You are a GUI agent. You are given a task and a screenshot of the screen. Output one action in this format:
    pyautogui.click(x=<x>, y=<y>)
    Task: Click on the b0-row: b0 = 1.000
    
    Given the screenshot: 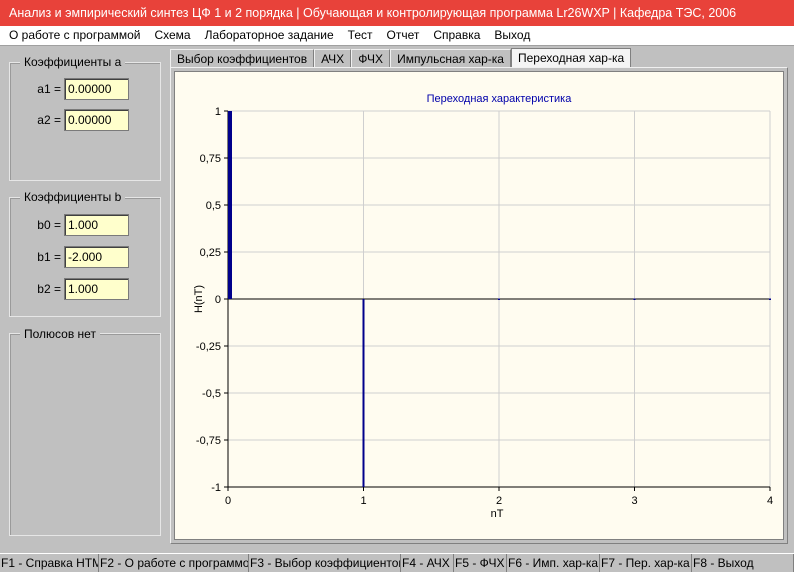 What is the action you would take?
    pyautogui.click(x=69, y=225)
    